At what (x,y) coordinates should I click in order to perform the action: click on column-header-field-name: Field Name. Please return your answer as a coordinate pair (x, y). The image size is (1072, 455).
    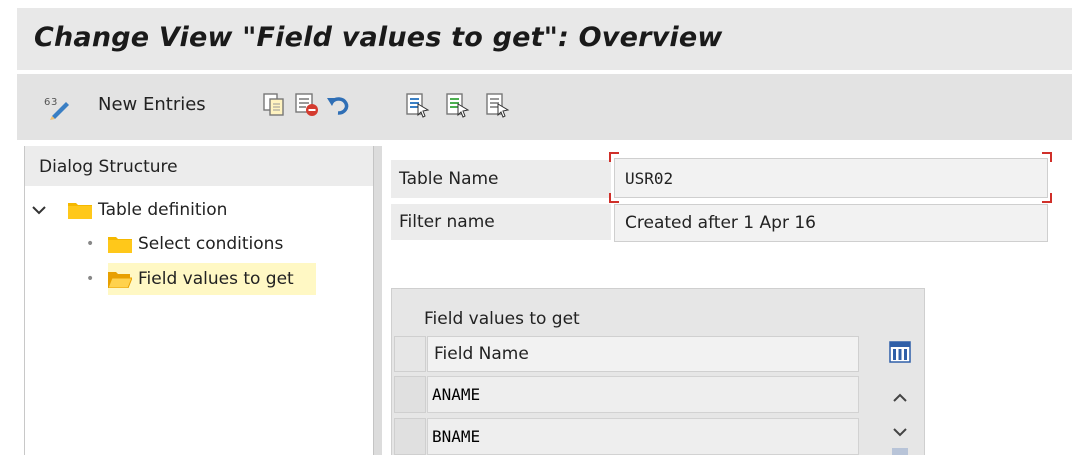
    Looking at the image, I should click on (643, 354).